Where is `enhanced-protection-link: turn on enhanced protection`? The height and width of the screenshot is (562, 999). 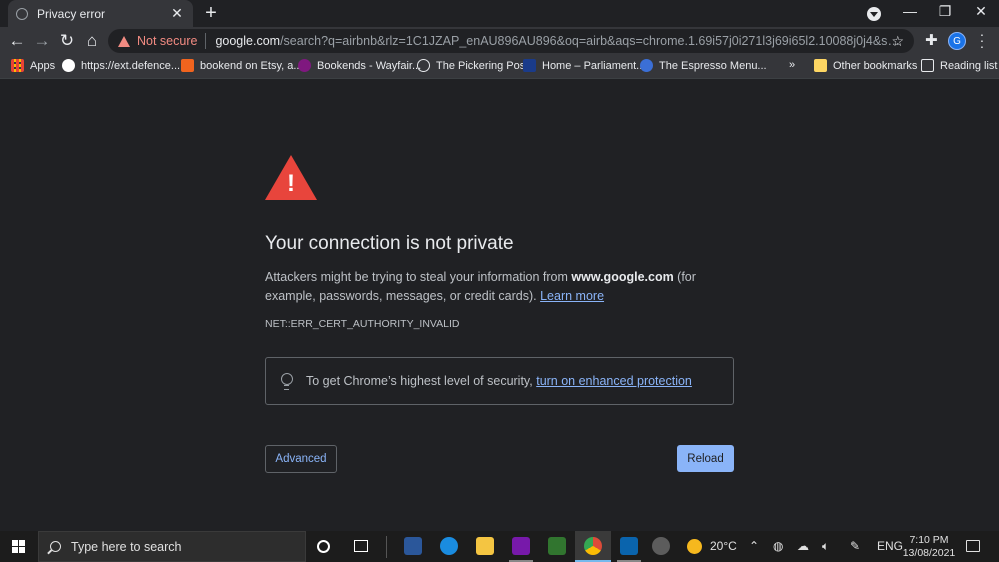 enhanced-protection-link: turn on enhanced protection is located at coordinates (614, 381).